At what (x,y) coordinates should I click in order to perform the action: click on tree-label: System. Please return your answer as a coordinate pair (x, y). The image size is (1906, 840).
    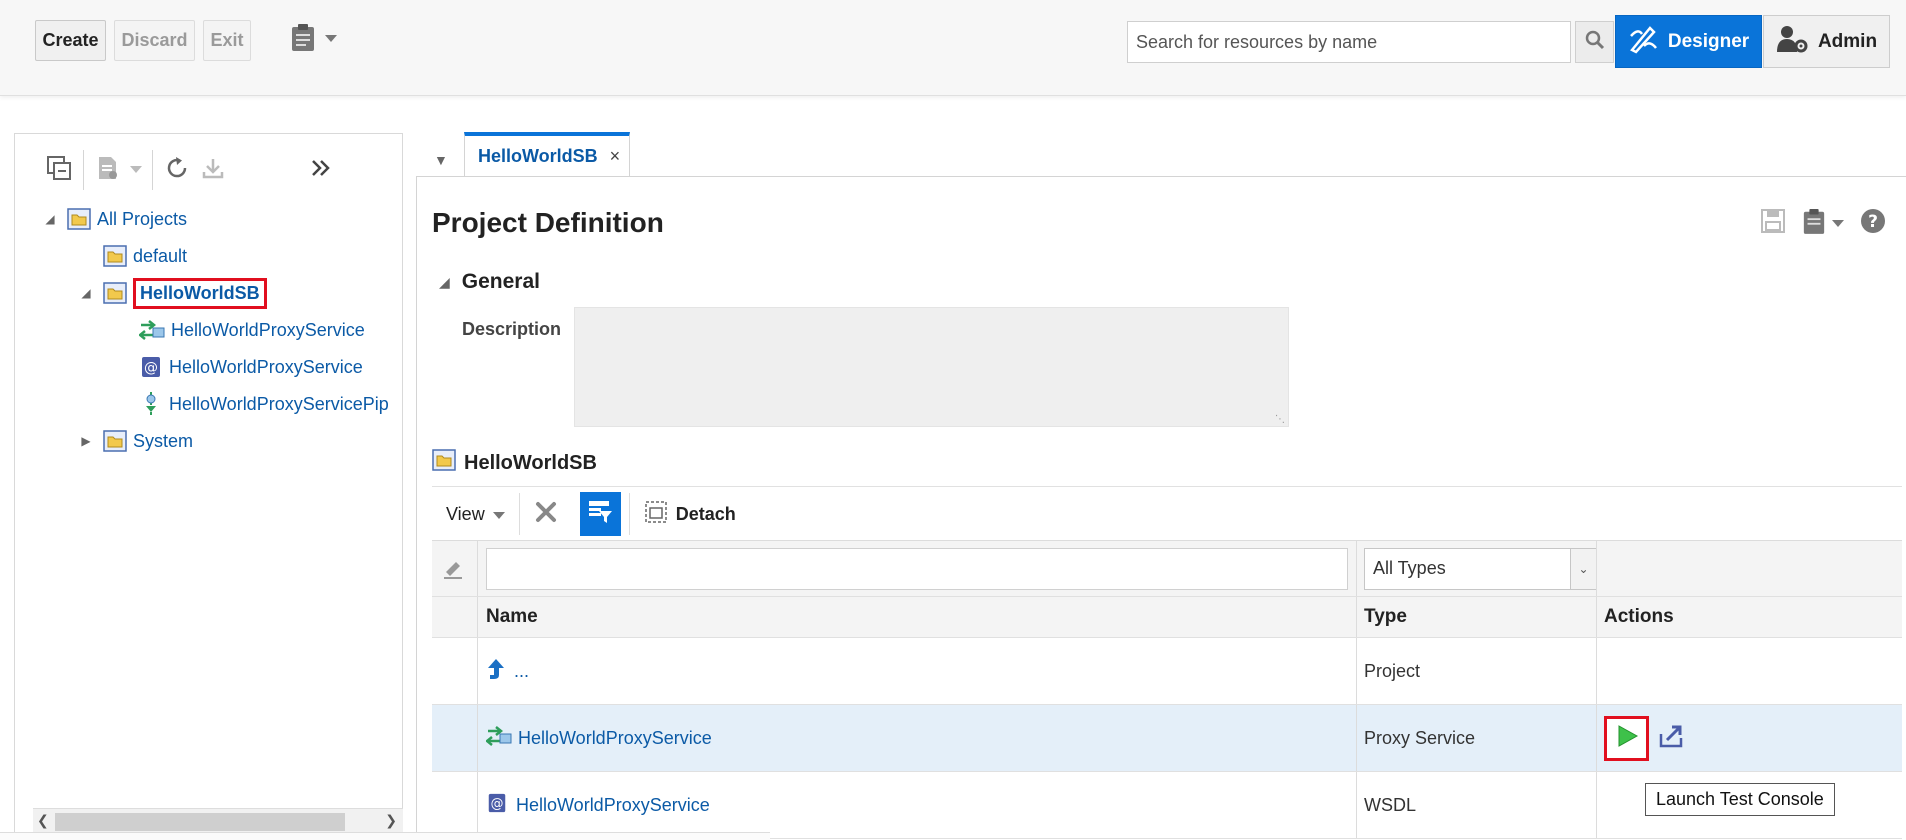
    Looking at the image, I should click on (163, 441).